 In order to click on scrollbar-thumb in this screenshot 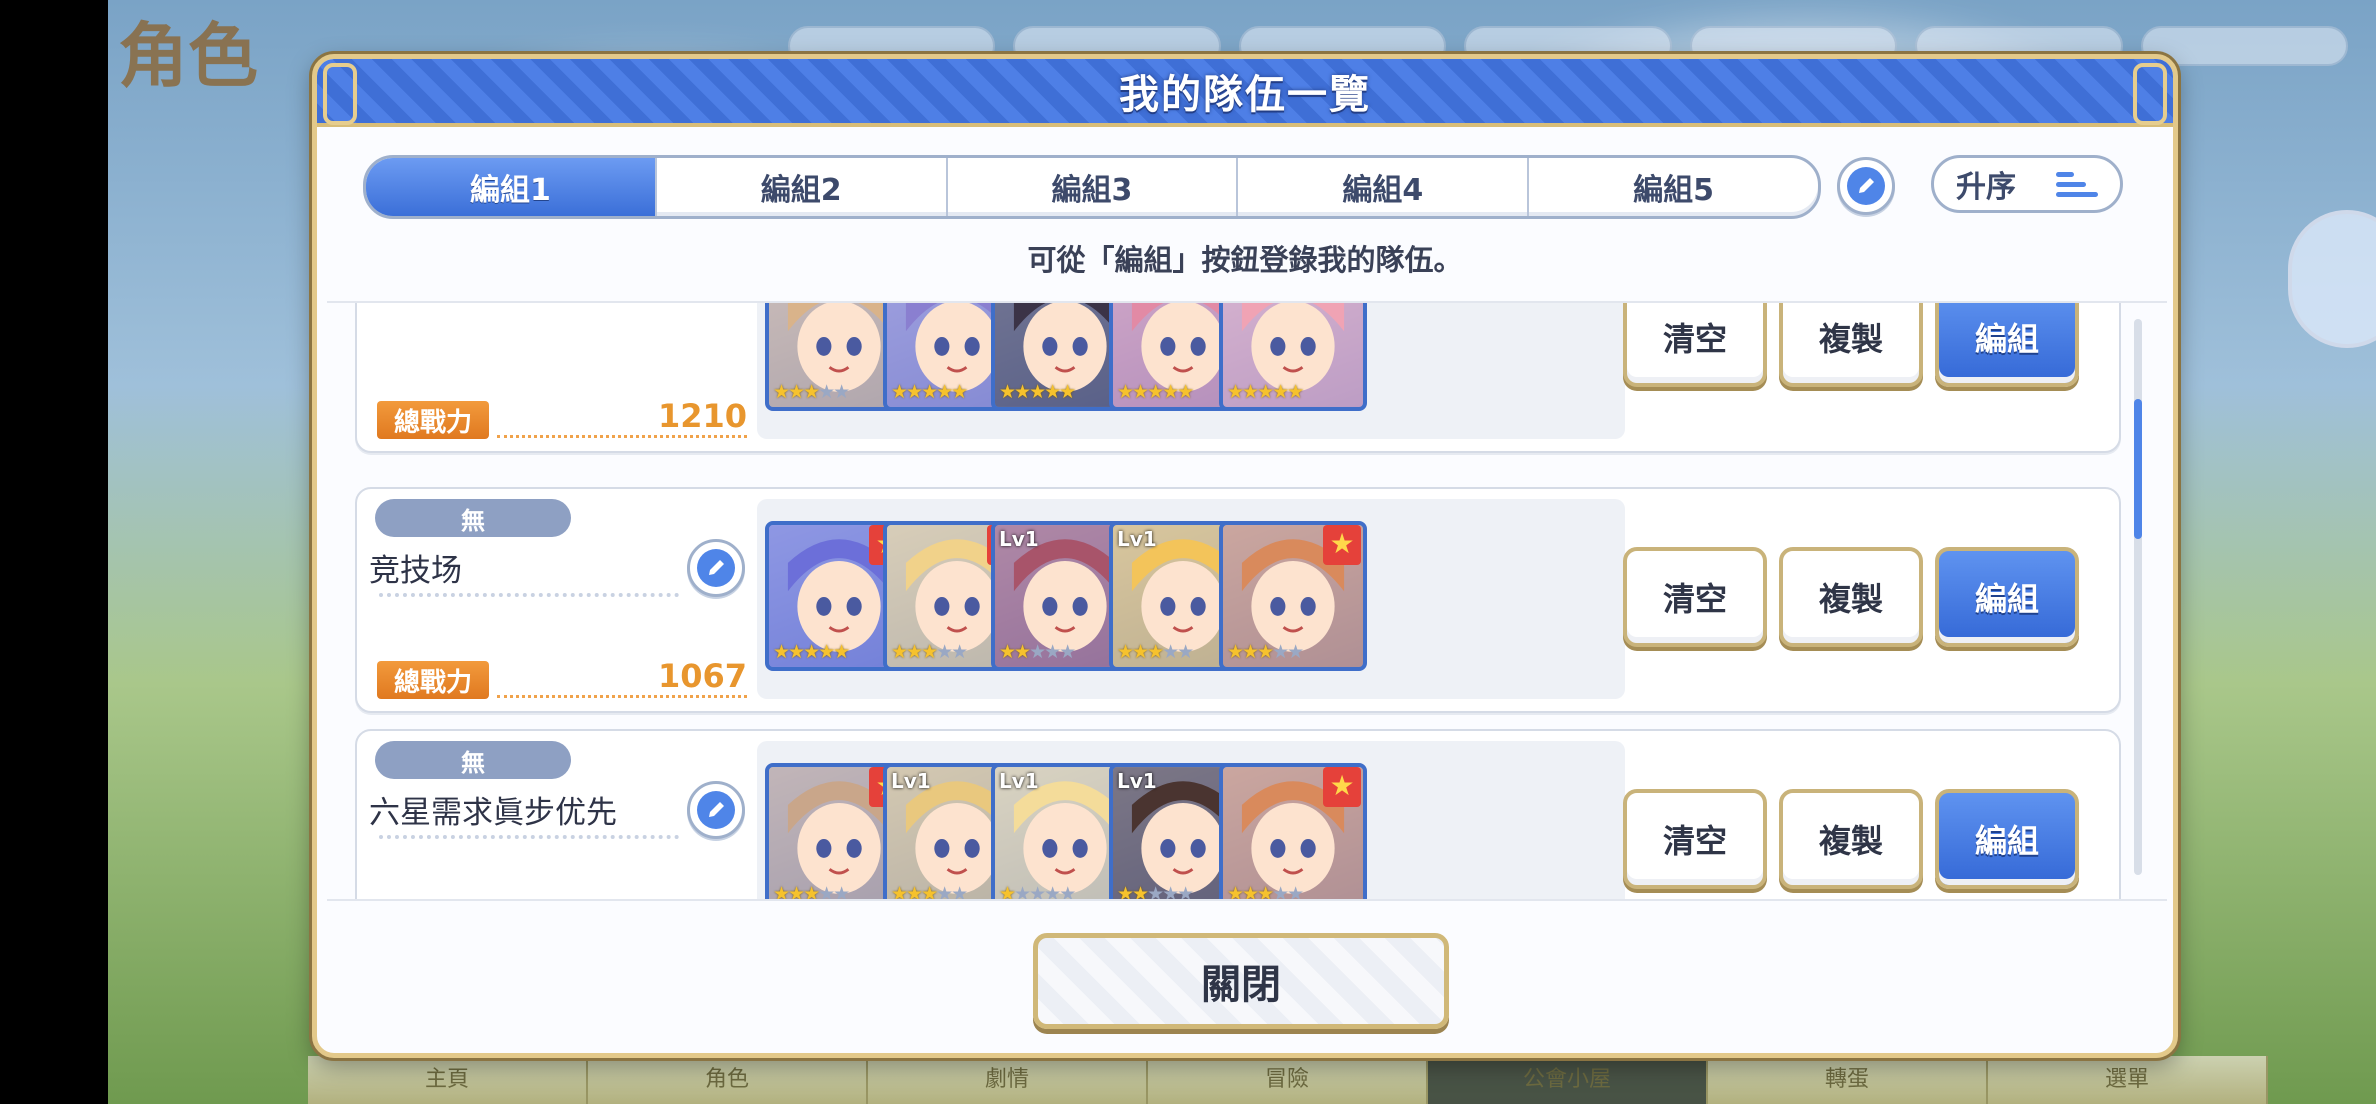, I will do `click(2138, 469)`.